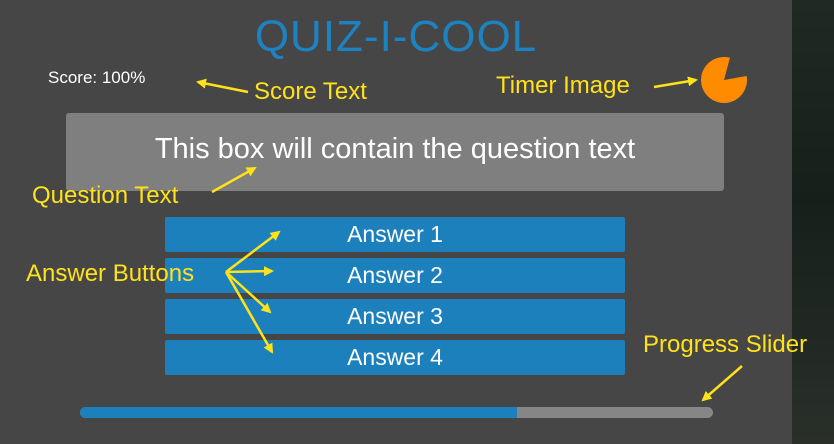 The width and height of the screenshot is (834, 444). I want to click on arrow-to-progress, so click(722, 383).